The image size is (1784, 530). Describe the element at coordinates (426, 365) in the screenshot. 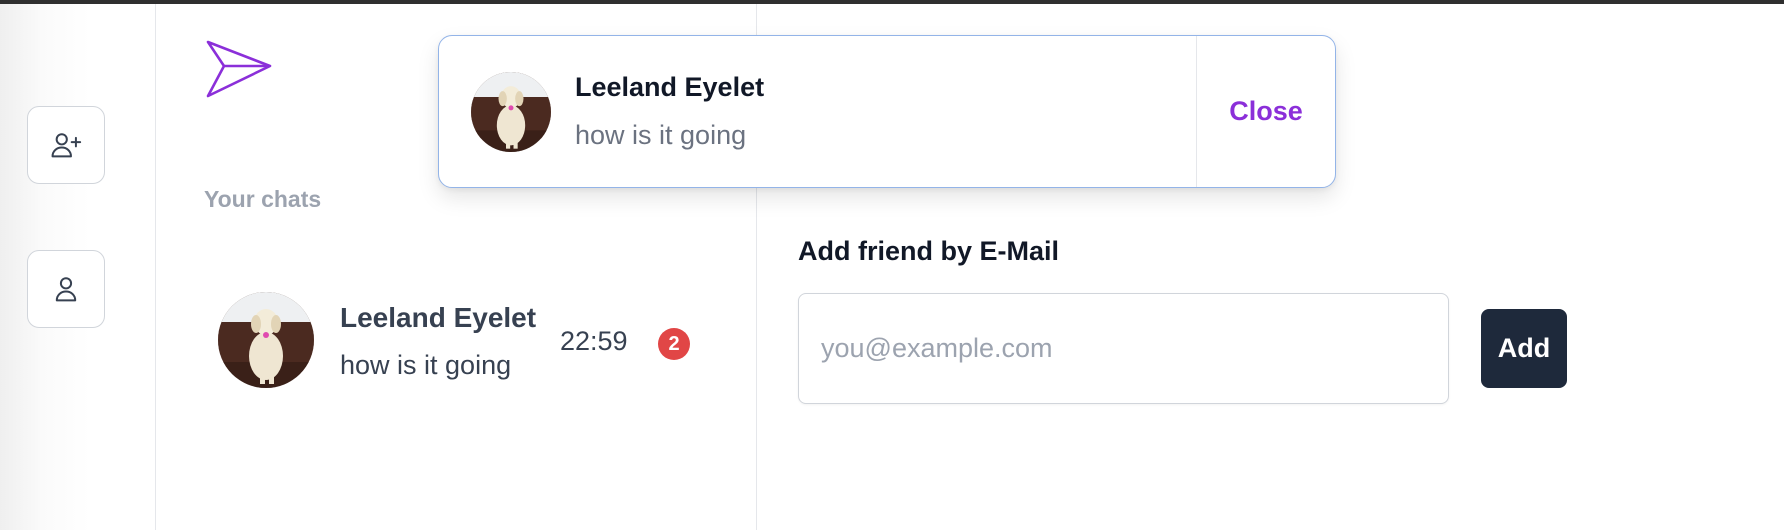

I see `chat-last-message: how is it going` at that location.